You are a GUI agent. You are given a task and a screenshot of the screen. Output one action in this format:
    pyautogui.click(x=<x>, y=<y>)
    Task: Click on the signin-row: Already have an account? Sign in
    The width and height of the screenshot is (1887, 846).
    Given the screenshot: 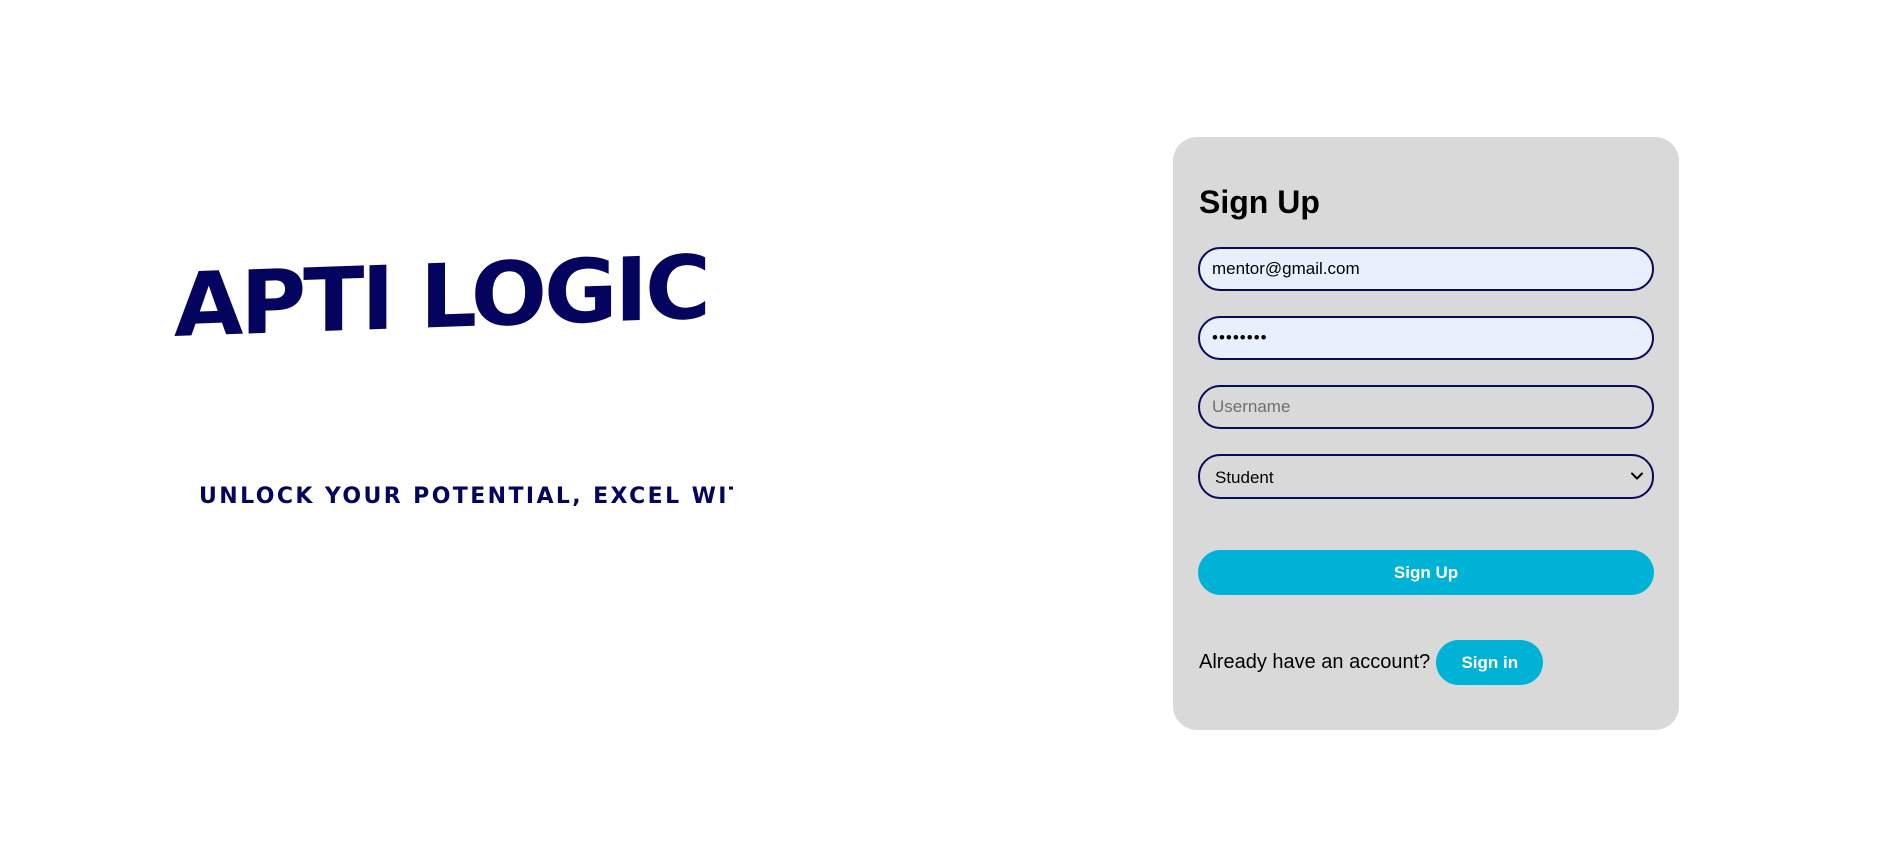 What is the action you would take?
    pyautogui.click(x=1371, y=662)
    